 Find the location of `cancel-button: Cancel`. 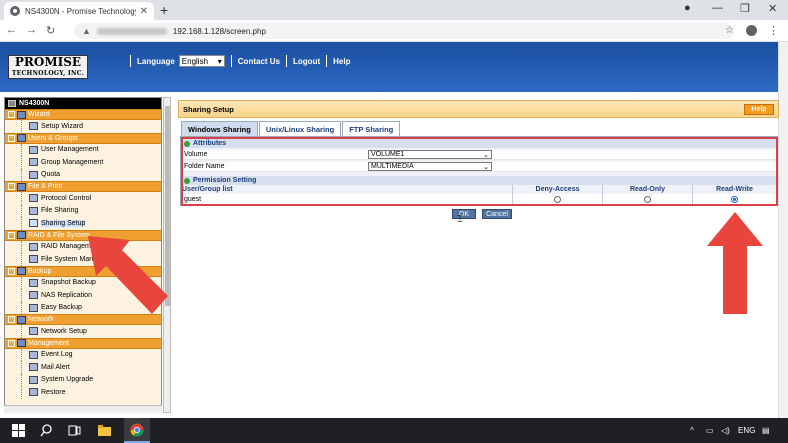

cancel-button: Cancel is located at coordinates (497, 214).